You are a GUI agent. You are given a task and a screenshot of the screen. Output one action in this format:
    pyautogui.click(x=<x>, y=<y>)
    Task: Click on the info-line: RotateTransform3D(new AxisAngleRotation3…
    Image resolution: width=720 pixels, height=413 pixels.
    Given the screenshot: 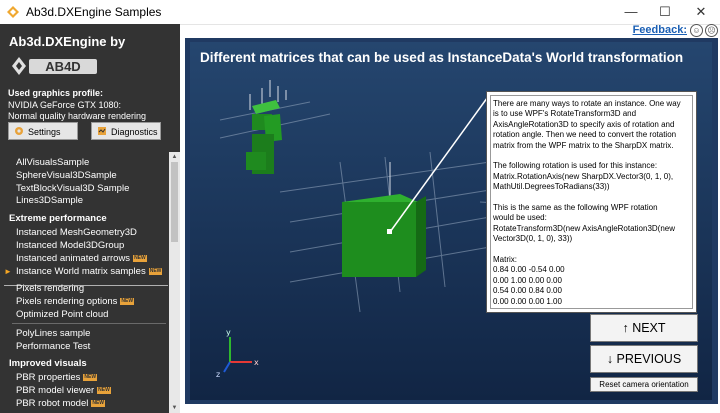 What is the action you would take?
    pyautogui.click(x=584, y=228)
    